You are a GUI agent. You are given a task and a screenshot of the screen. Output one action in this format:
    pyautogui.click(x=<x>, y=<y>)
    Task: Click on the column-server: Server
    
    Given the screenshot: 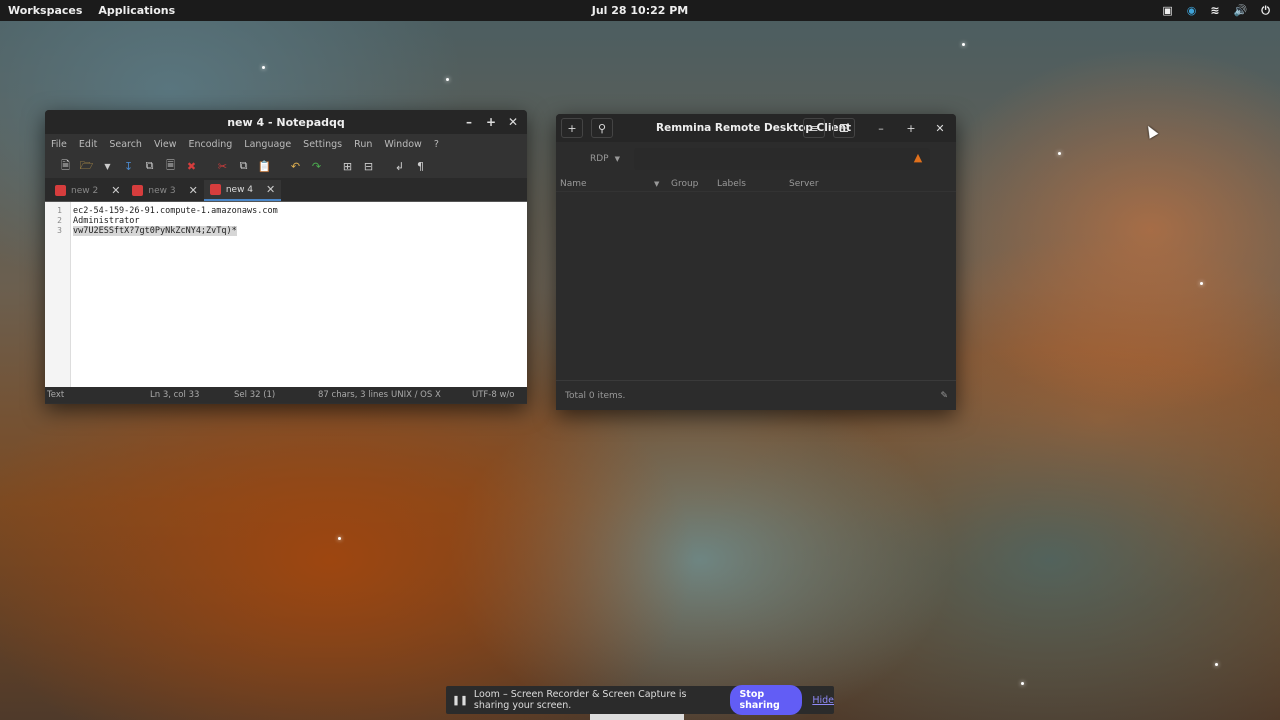 What is the action you would take?
    pyautogui.click(x=804, y=184)
    